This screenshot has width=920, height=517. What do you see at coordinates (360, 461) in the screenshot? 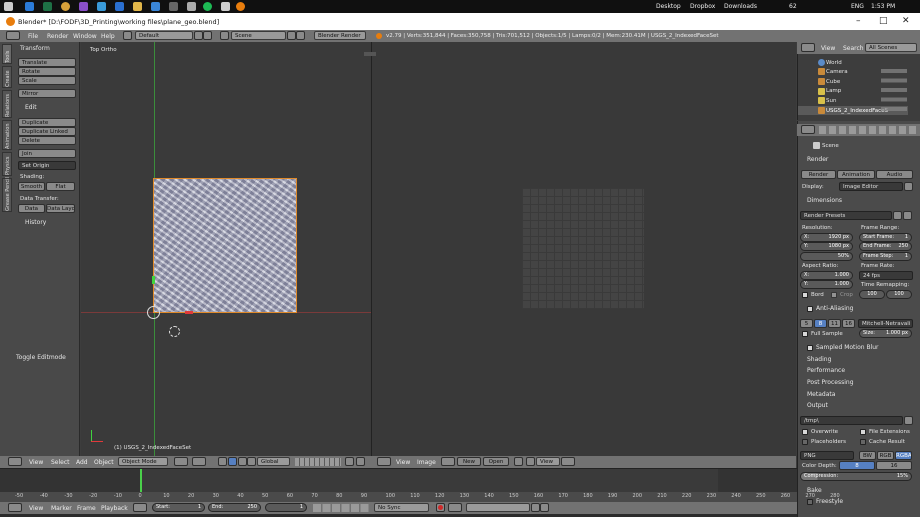
I see `render-preview-icon` at bounding box center [360, 461].